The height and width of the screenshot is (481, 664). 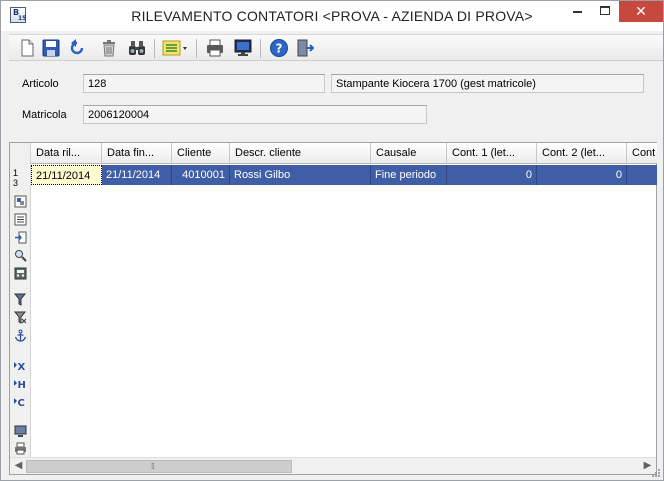 I want to click on anchor-icon, so click(x=20, y=335).